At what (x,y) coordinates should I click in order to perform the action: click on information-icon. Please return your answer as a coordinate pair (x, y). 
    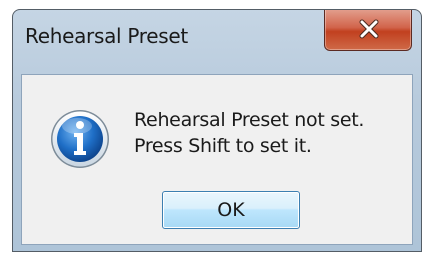
    Looking at the image, I should click on (80, 139).